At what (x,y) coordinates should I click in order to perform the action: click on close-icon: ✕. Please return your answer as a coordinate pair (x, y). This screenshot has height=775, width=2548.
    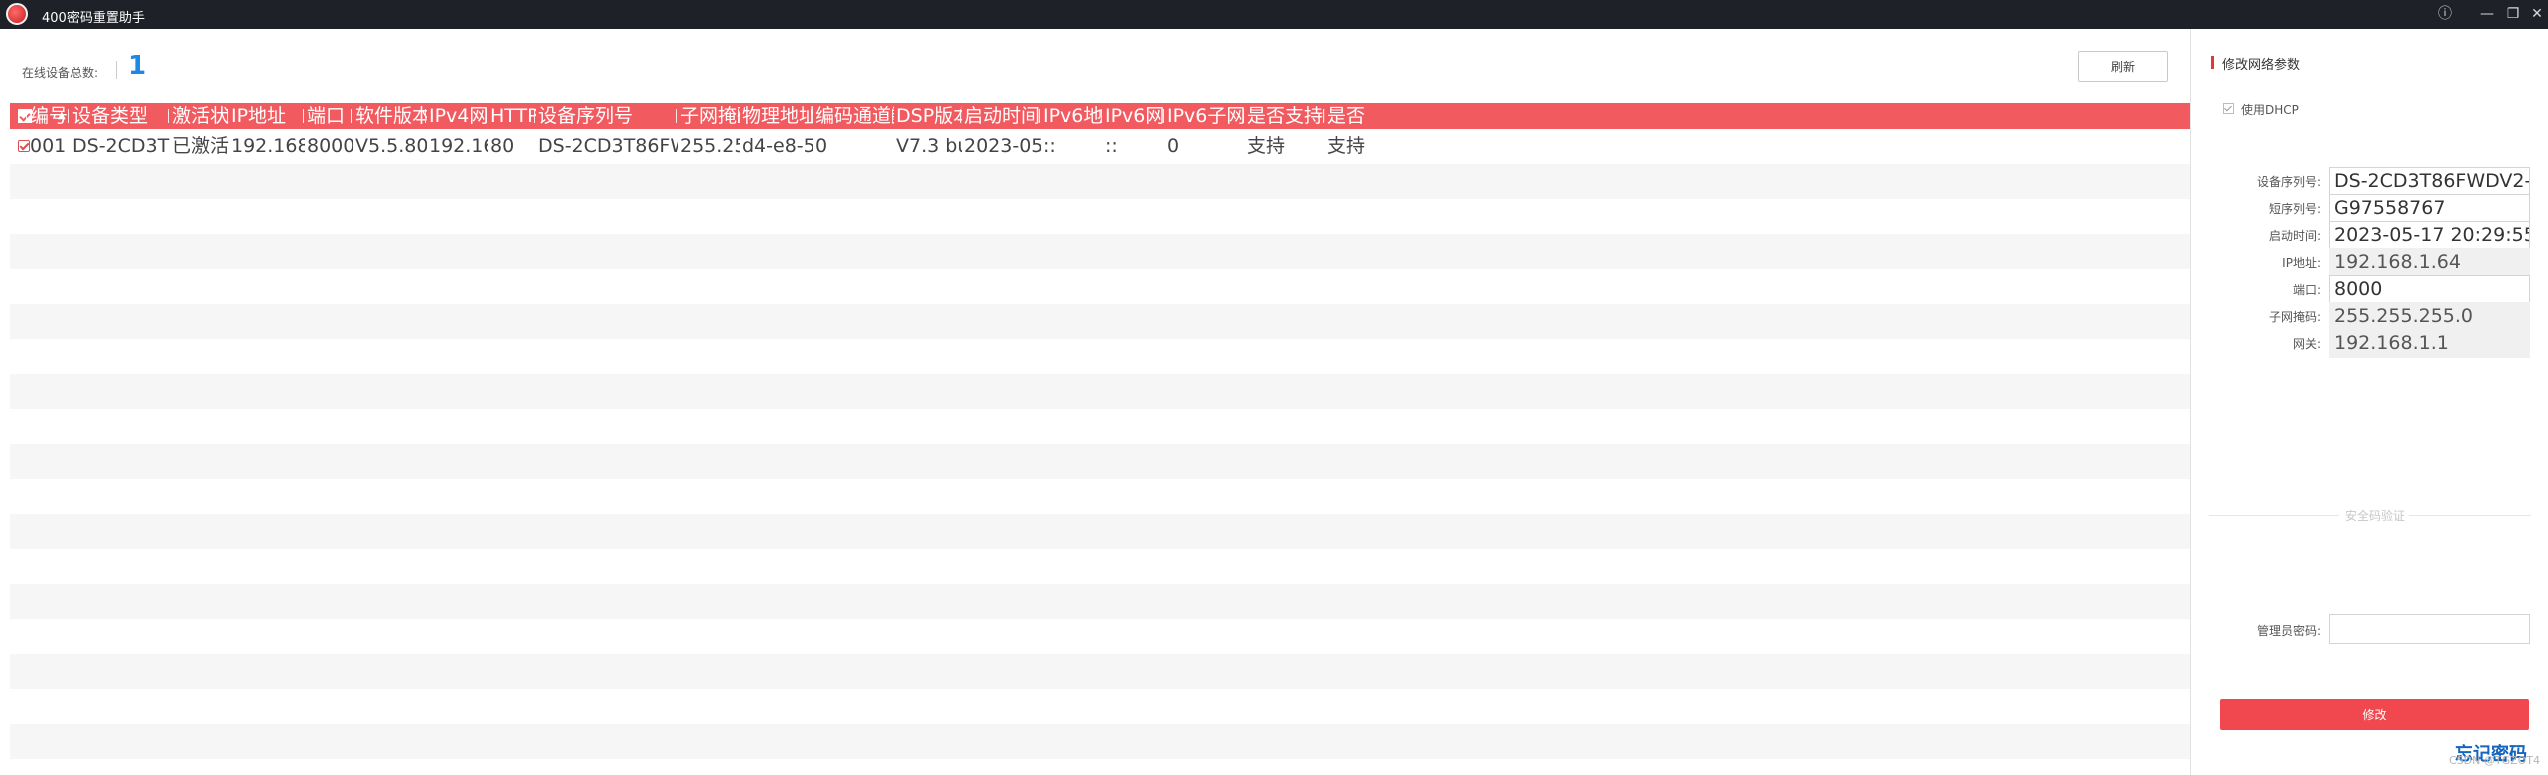
    Looking at the image, I should click on (2537, 14).